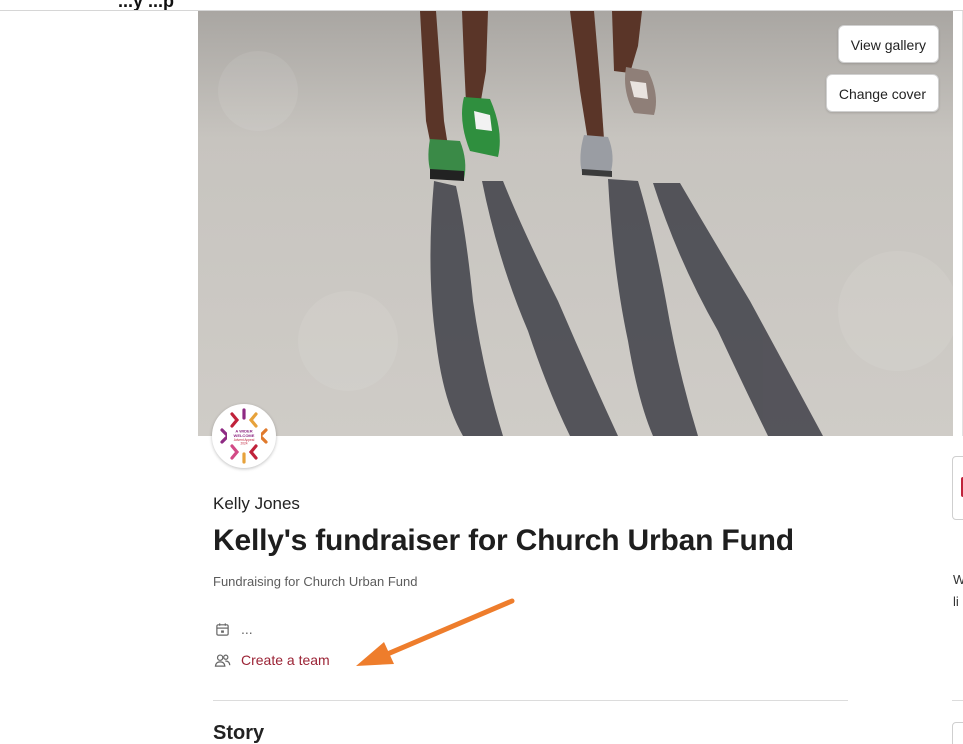  What do you see at coordinates (256, 504) in the screenshot?
I see `organiser-name: Kelly Jones` at bounding box center [256, 504].